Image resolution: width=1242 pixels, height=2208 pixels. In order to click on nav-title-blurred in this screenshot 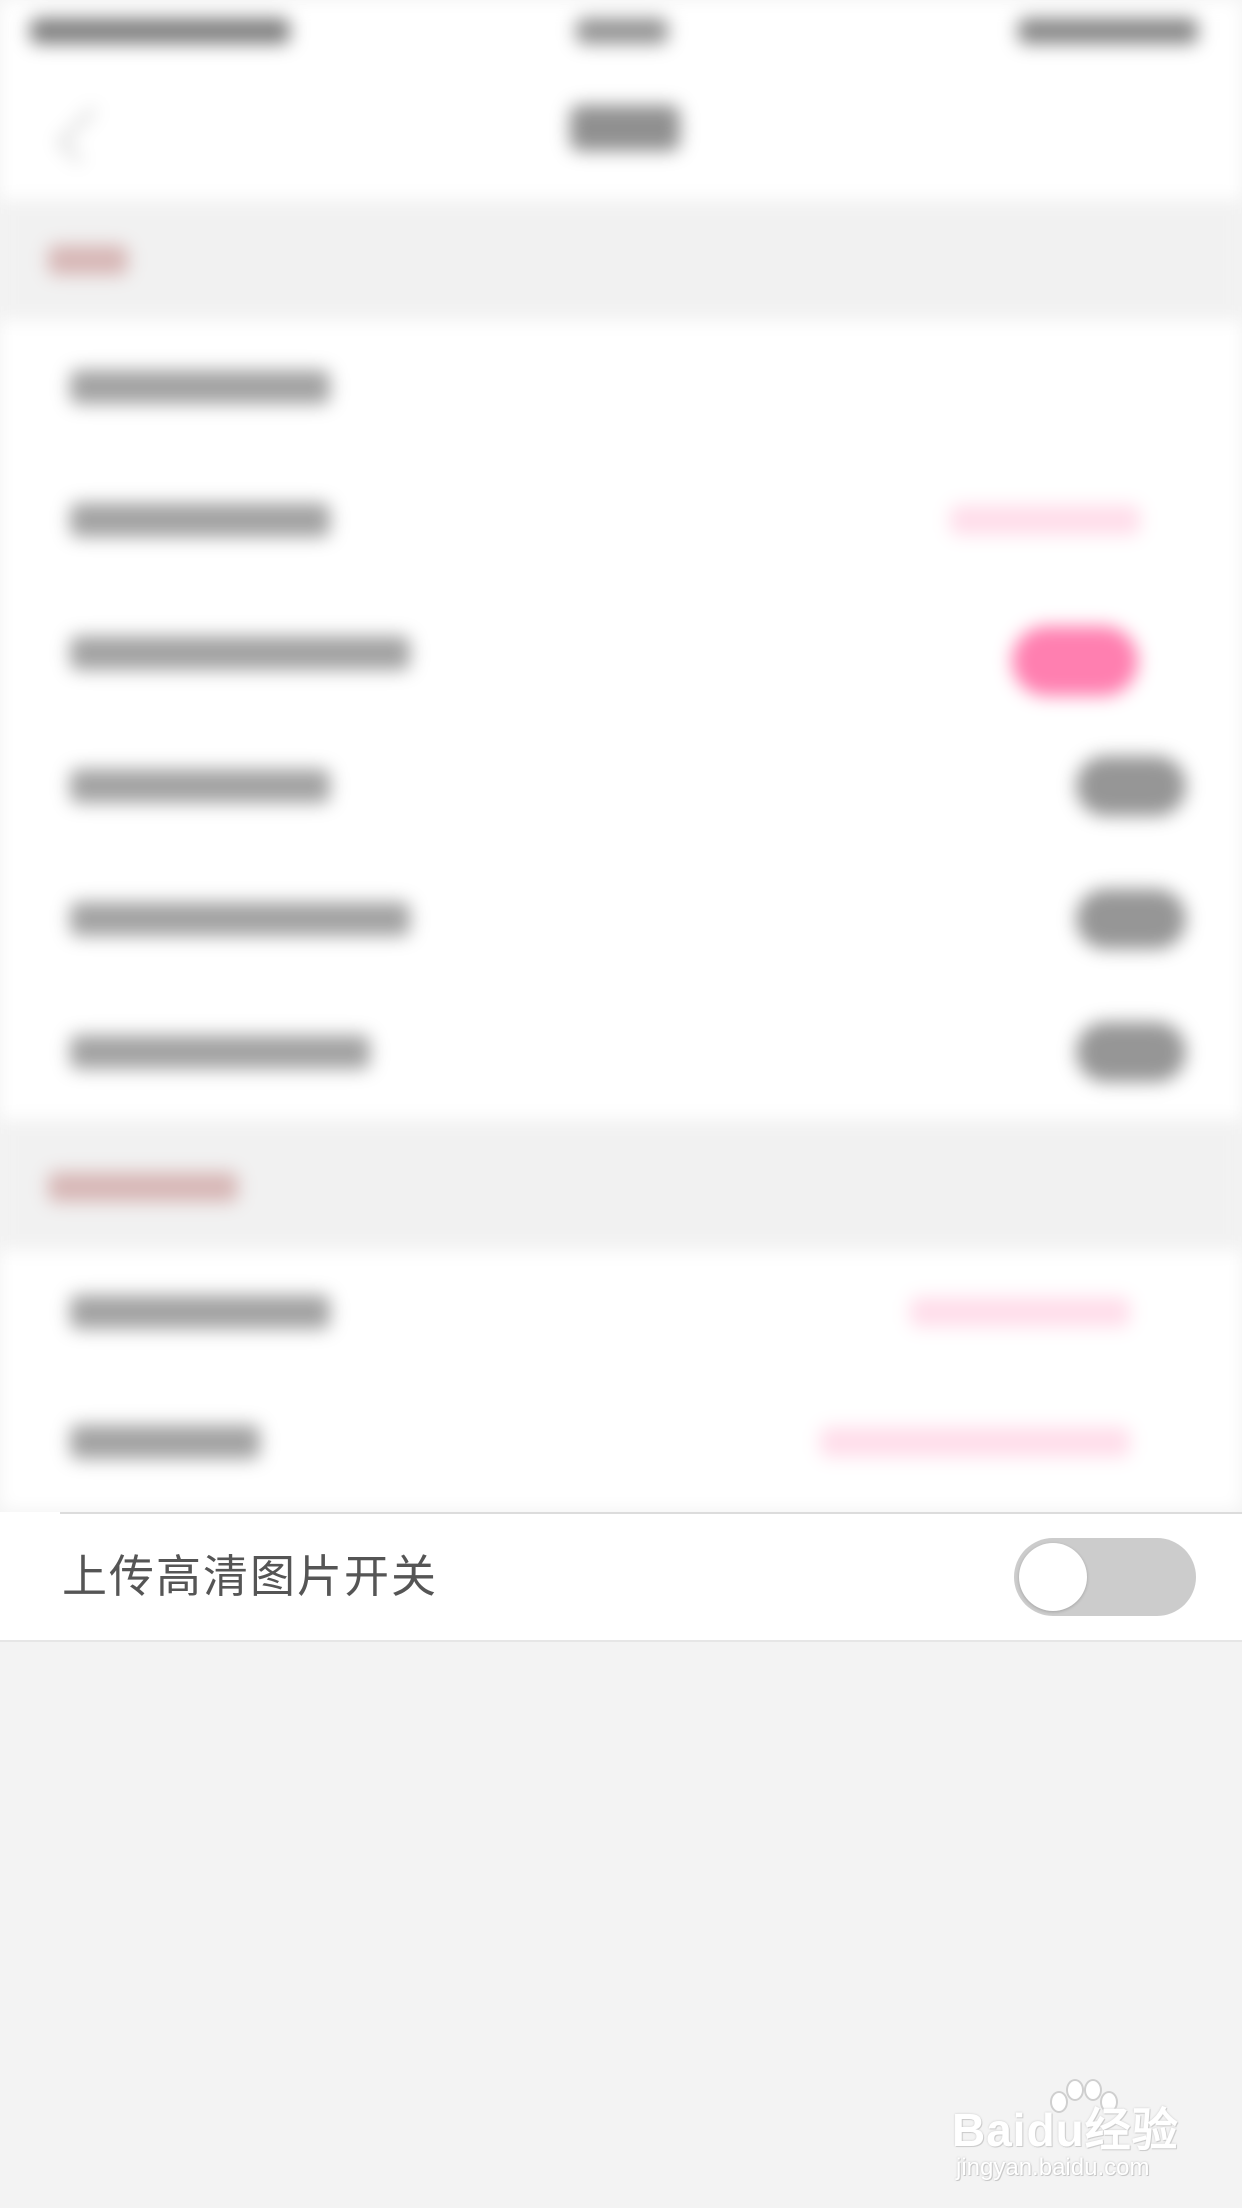, I will do `click(625, 128)`.